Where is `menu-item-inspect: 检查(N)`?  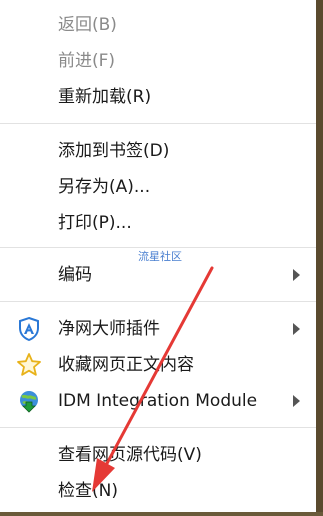 menu-item-inspect: 检查(N) is located at coordinates (158, 491).